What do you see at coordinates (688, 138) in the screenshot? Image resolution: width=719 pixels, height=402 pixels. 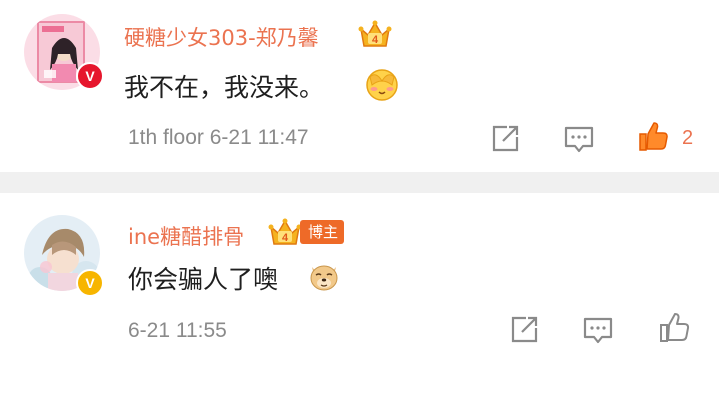 I see `like-count: 2` at bounding box center [688, 138].